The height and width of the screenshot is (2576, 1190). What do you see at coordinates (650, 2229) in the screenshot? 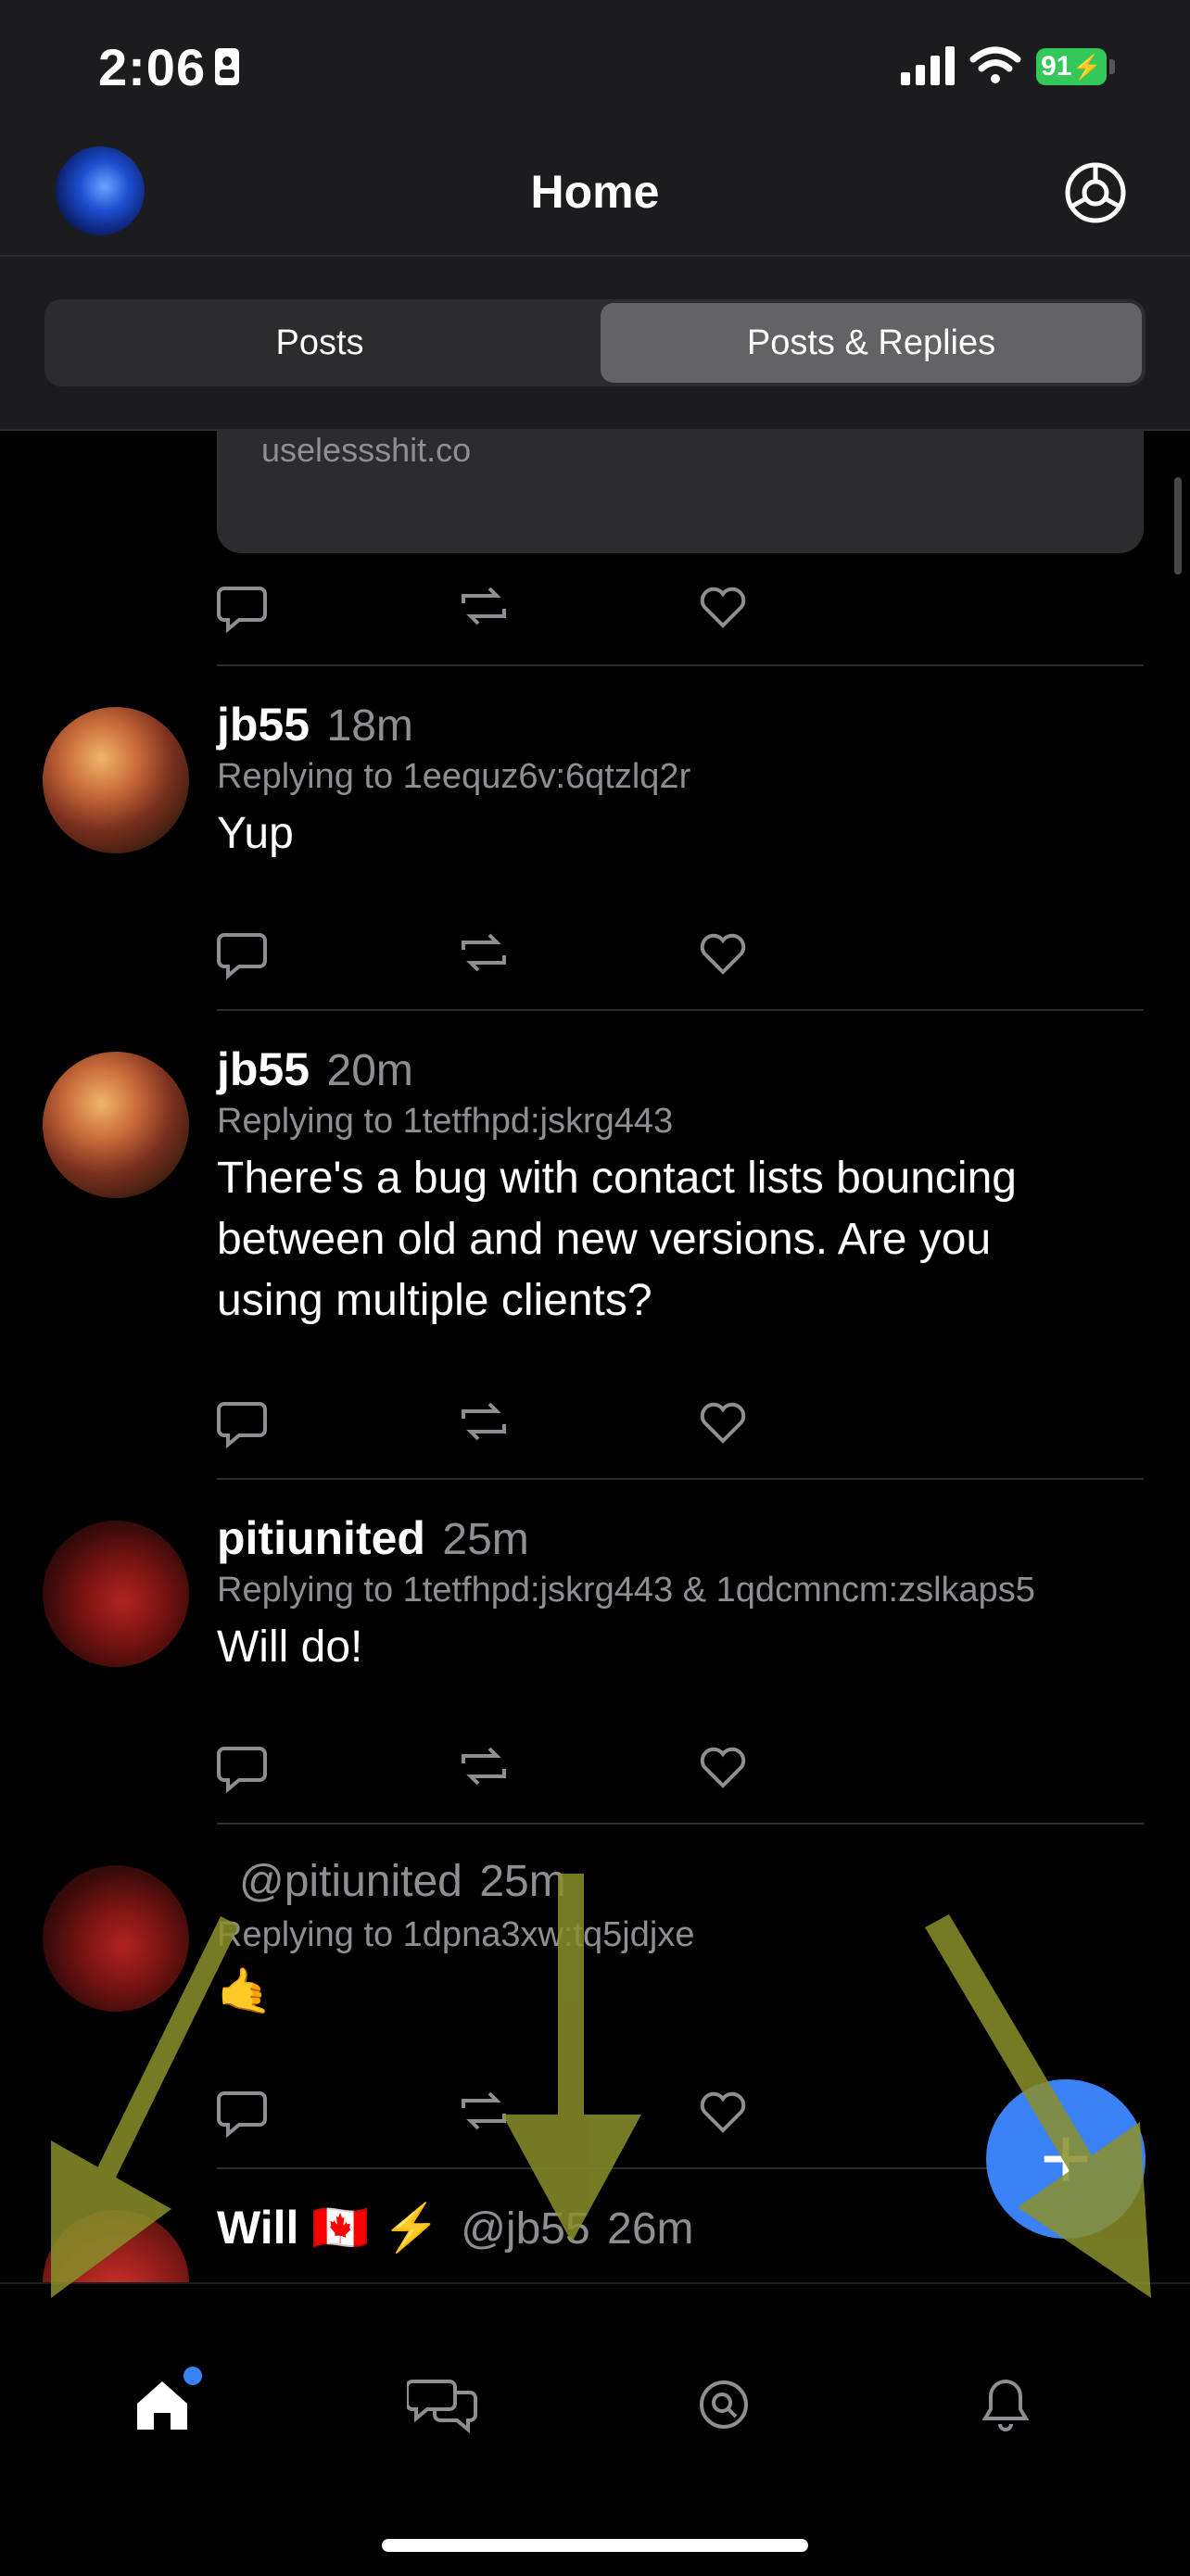
I see `post-timestamp: 26m` at bounding box center [650, 2229].